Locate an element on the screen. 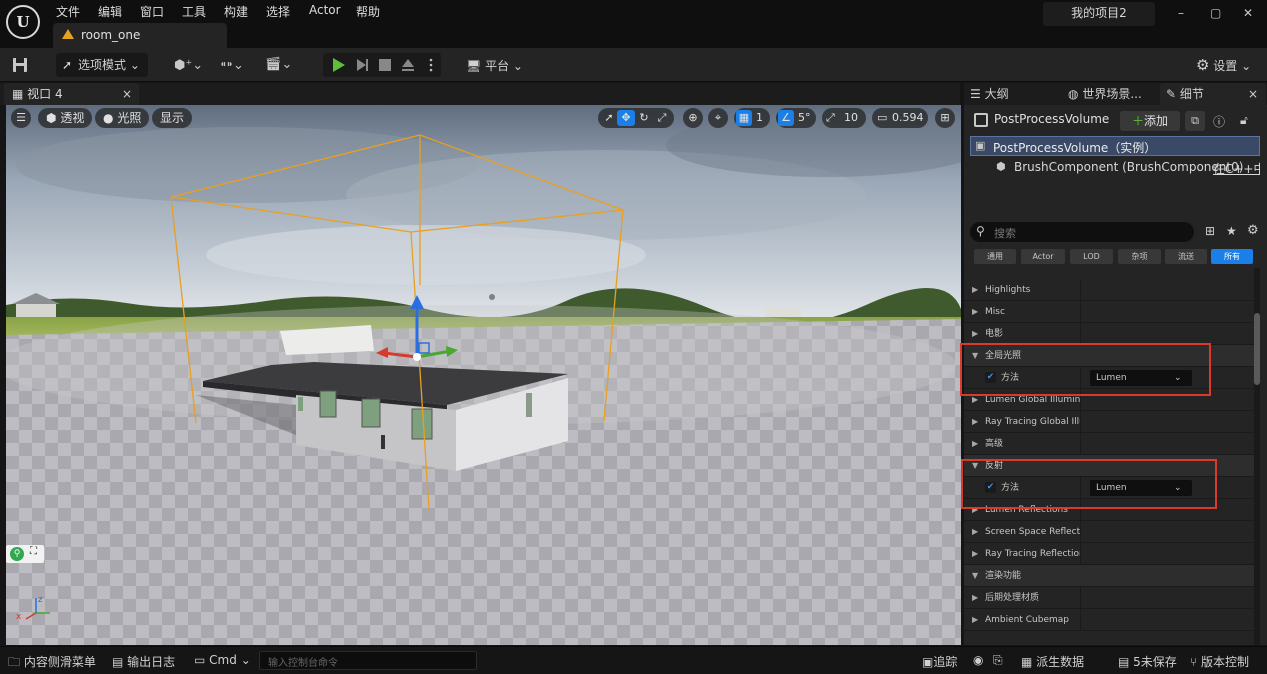 The width and height of the screenshot is (1267, 674). actor-name: PostProcessVolume is located at coordinates (1052, 119).